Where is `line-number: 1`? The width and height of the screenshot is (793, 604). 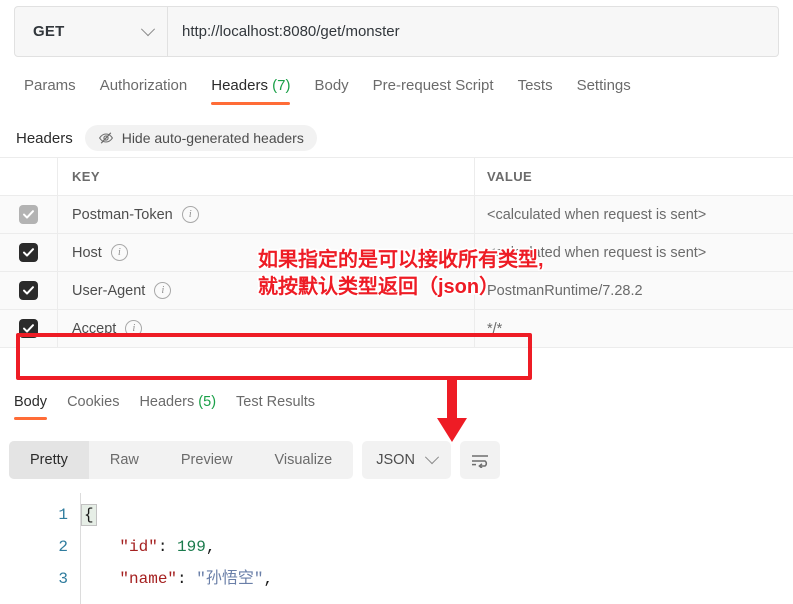 line-number: 1 is located at coordinates (63, 515).